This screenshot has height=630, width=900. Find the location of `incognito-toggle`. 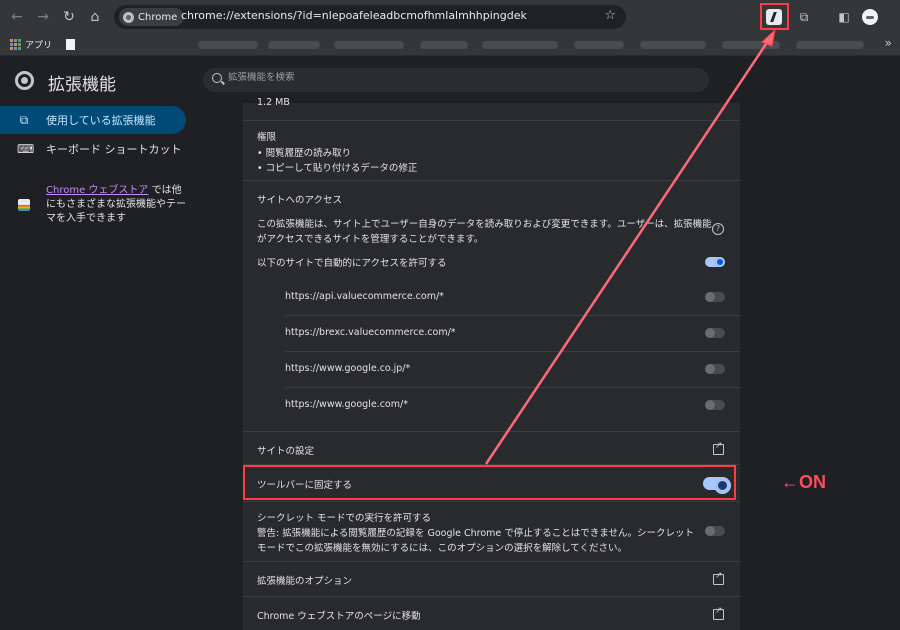

incognito-toggle is located at coordinates (715, 531).